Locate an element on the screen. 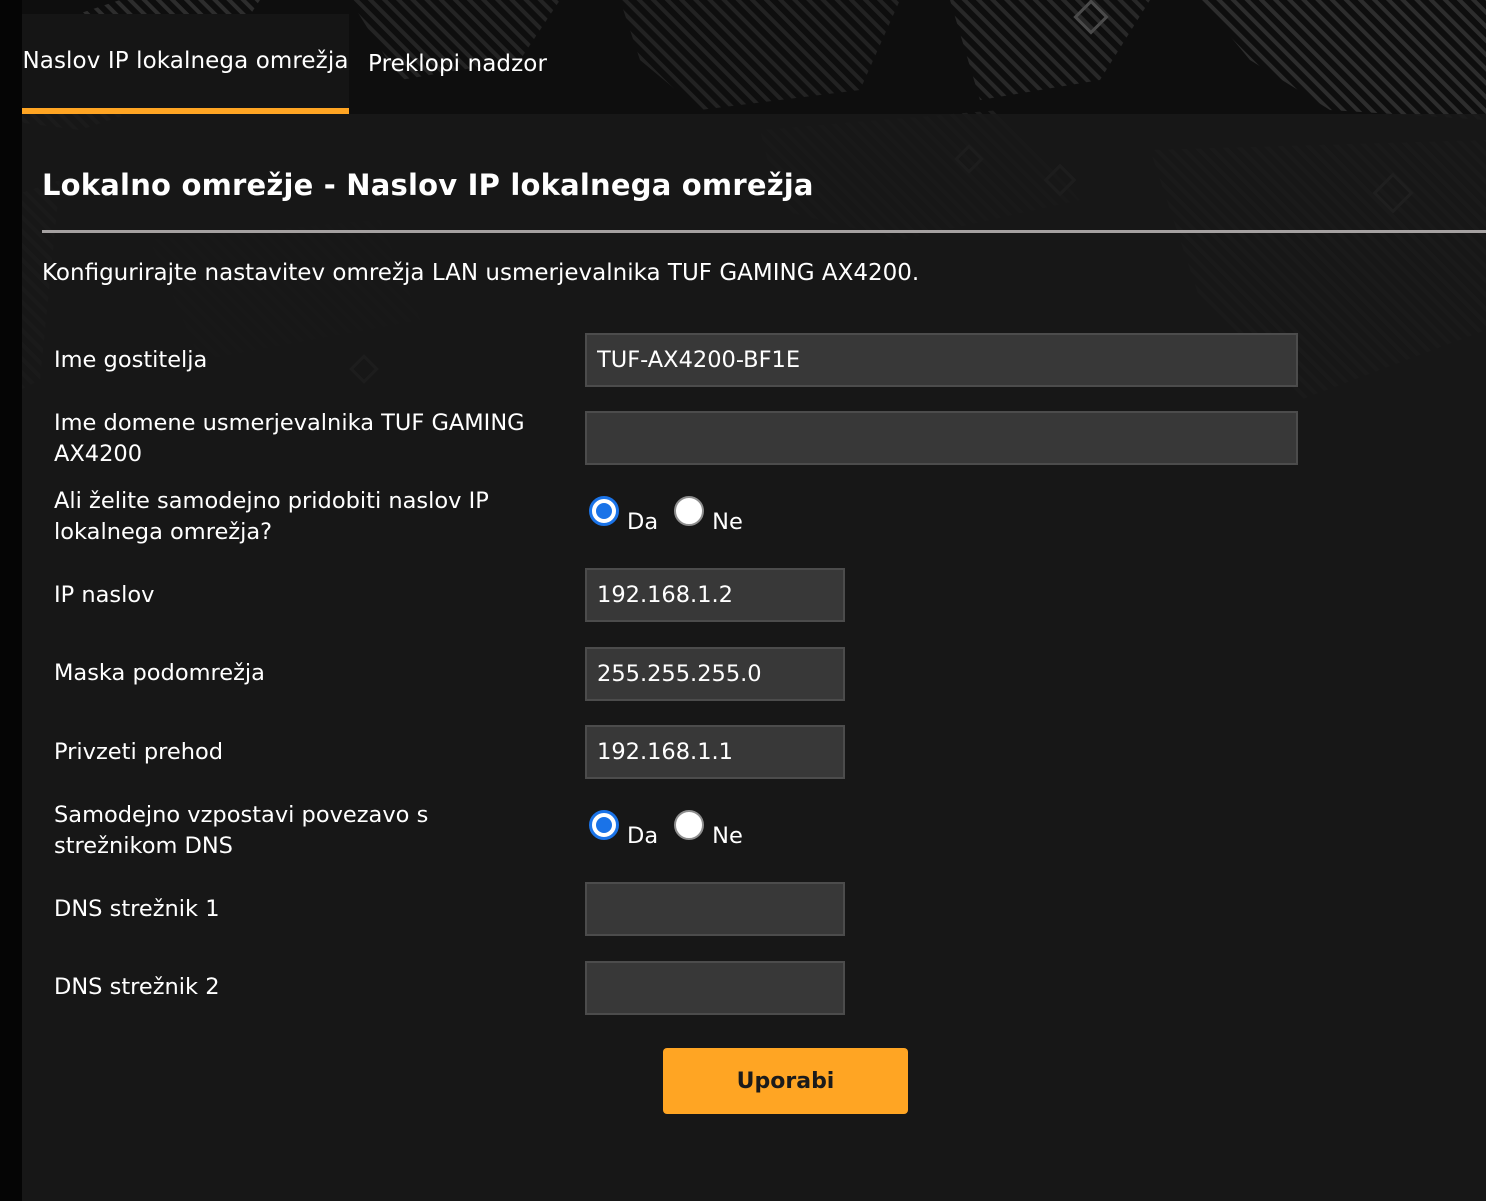 The height and width of the screenshot is (1201, 1486). tab-lan-ip: Naslov IP lokalnega omrežja is located at coordinates (185, 64).